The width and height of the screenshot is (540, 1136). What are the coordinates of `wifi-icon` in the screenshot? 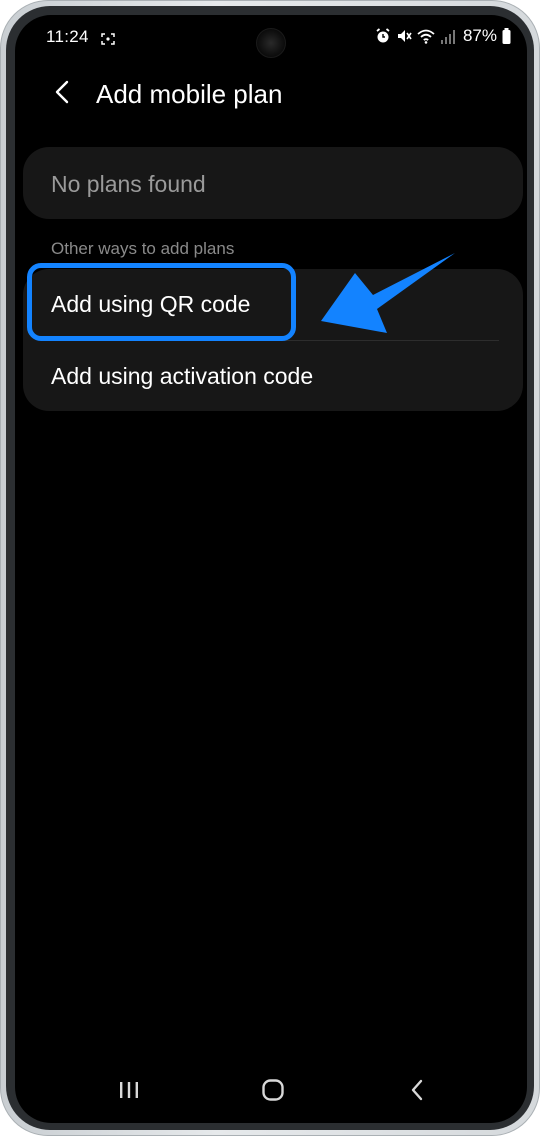 It's located at (426, 36).